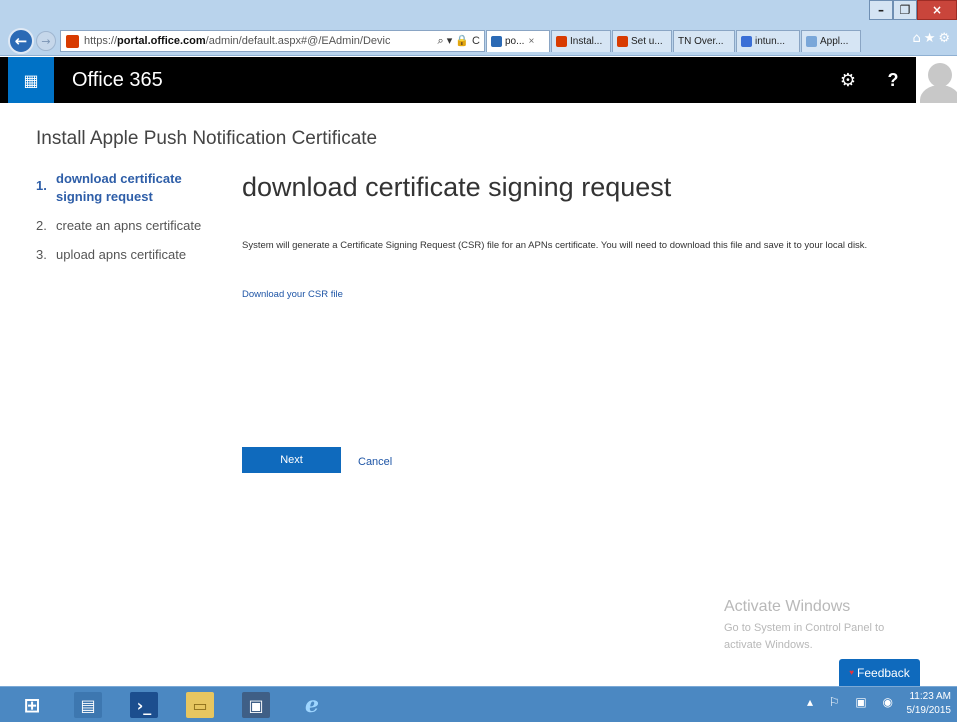  I want to click on feedback-button: ♥ Feedback, so click(879, 672).